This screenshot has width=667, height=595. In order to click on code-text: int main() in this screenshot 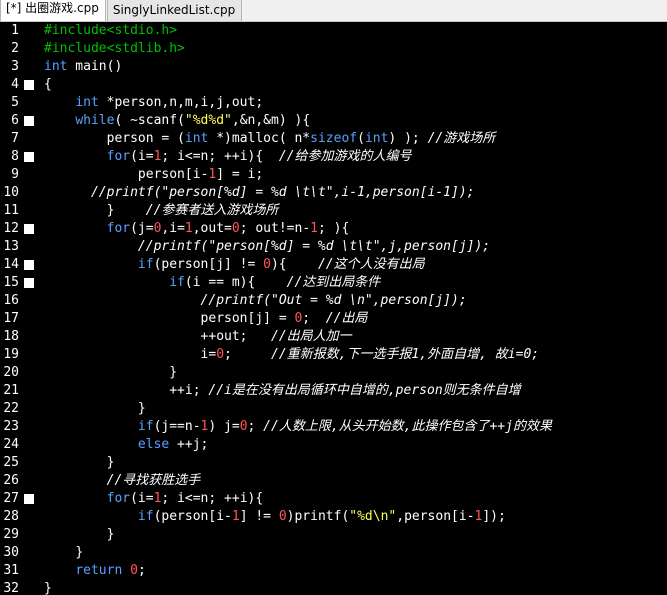, I will do `click(83, 67)`.